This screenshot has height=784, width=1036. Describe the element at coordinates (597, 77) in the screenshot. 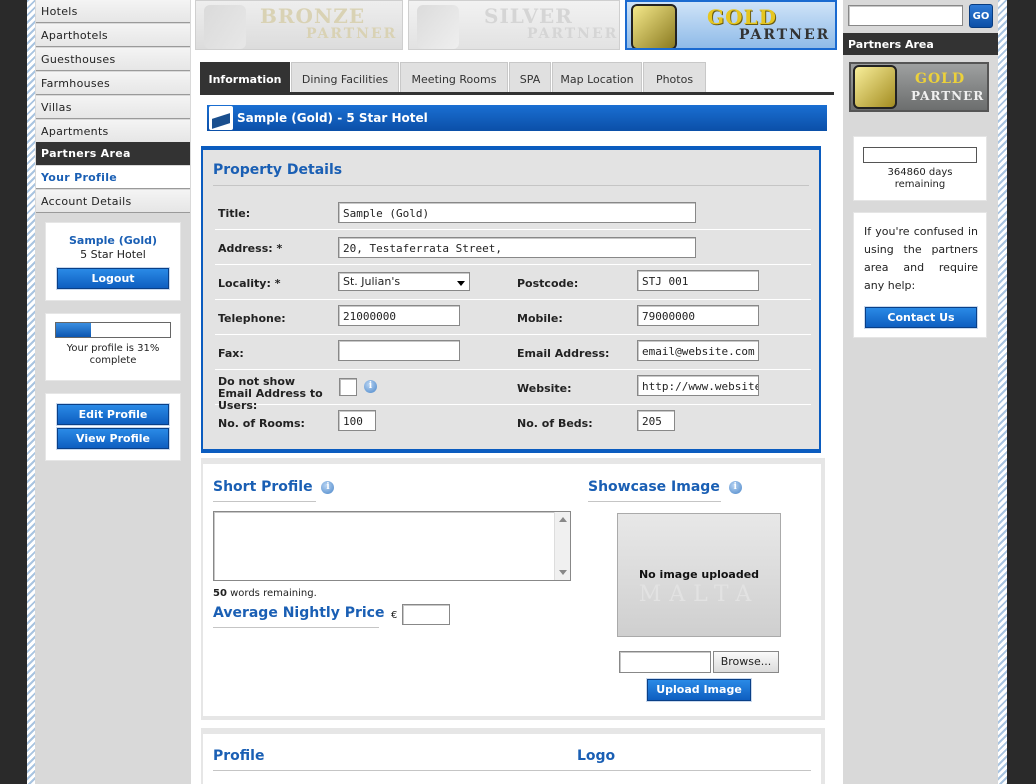

I see `tab-map-location: Map Location` at that location.